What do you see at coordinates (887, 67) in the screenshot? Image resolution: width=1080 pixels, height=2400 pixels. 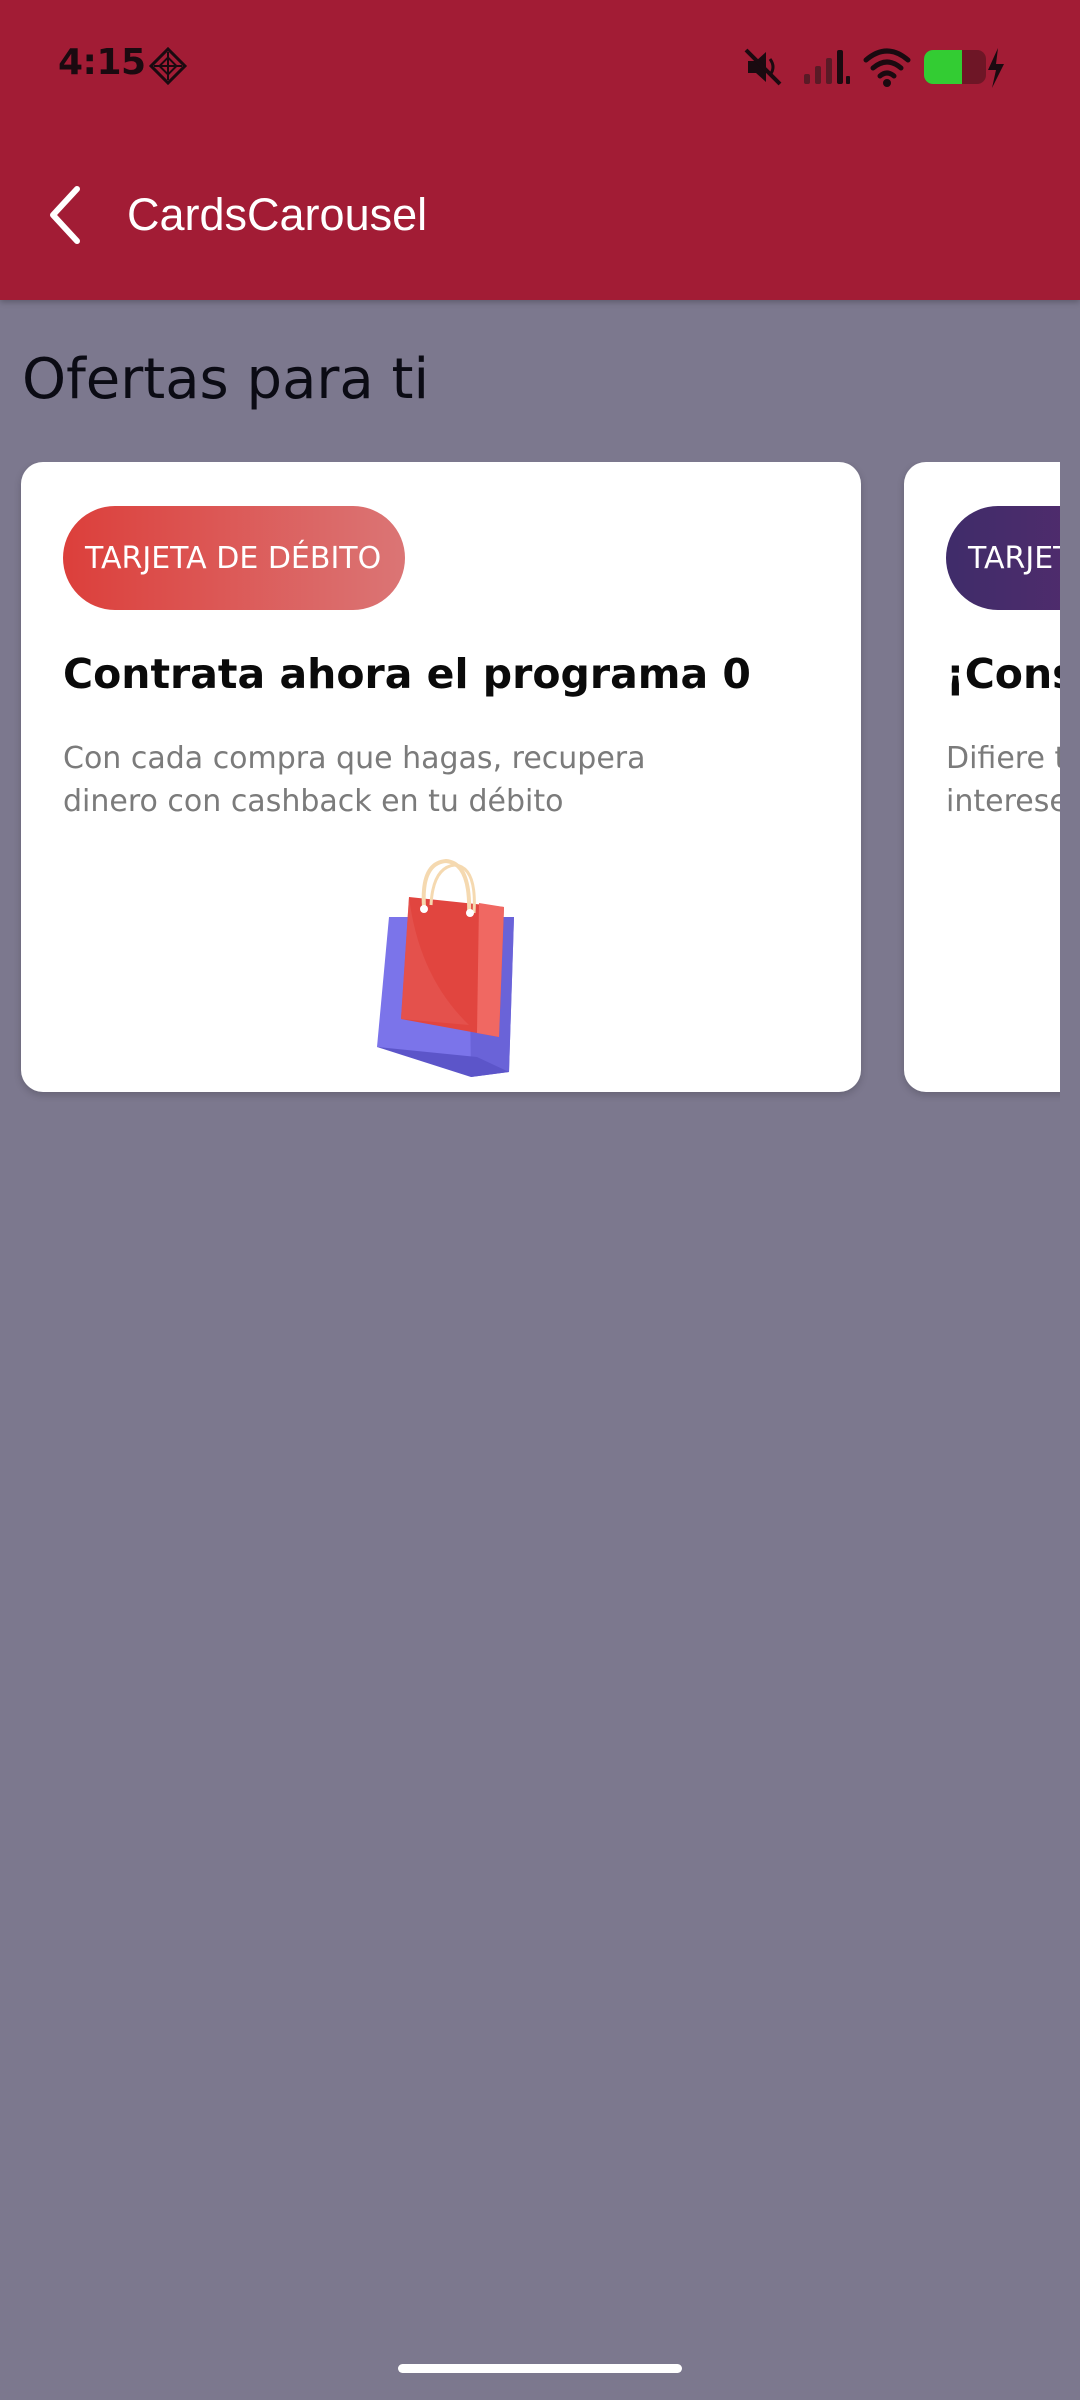 I see `wifi-icon` at bounding box center [887, 67].